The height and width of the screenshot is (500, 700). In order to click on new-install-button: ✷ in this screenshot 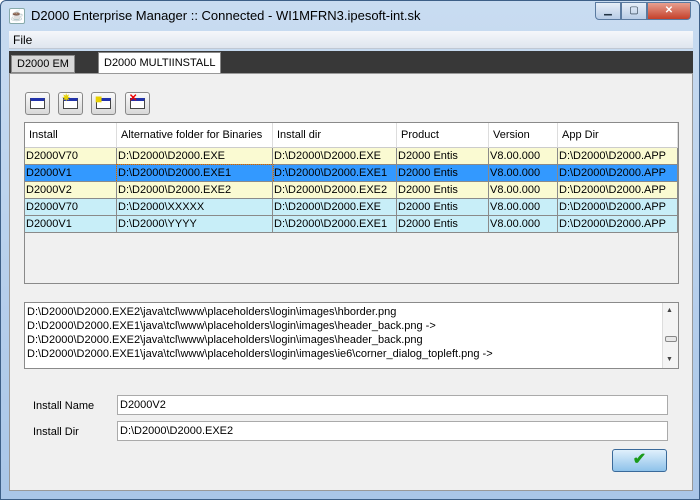, I will do `click(70, 103)`.